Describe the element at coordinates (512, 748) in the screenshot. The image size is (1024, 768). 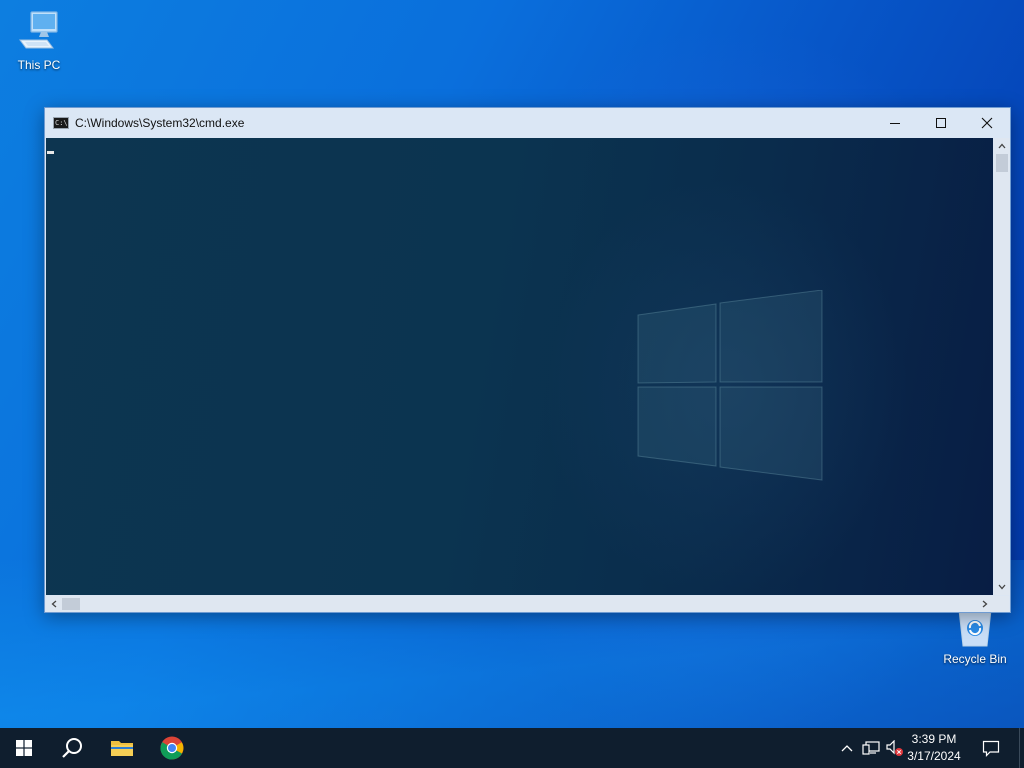
I see `taskbar: 3:39 PM 3/17/2024` at that location.